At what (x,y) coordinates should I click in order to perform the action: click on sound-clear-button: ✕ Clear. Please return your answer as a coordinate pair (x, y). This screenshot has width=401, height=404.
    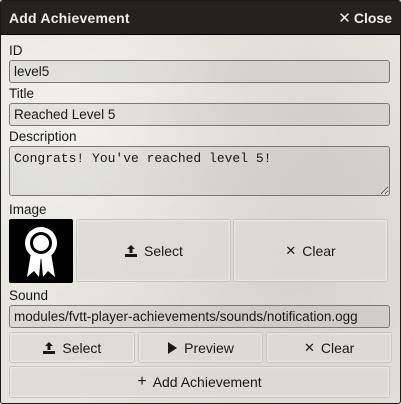
    Looking at the image, I should click on (329, 347).